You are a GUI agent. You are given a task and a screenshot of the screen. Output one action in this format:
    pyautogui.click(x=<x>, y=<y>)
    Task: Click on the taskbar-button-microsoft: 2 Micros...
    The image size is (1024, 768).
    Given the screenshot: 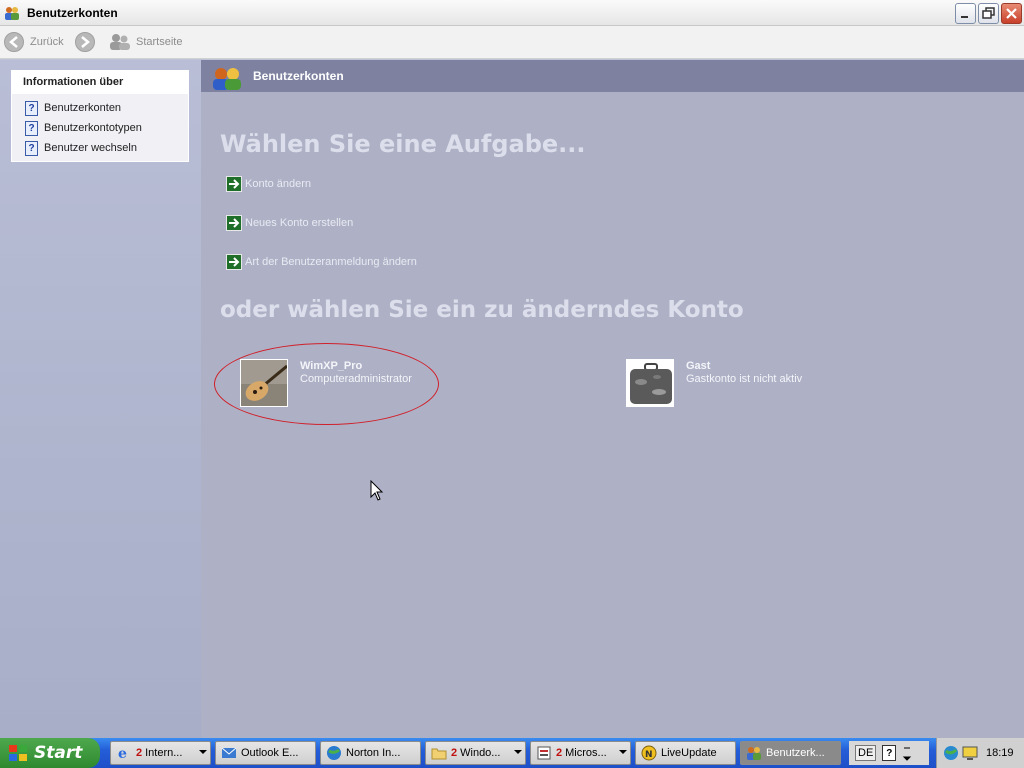 What is the action you would take?
    pyautogui.click(x=580, y=753)
    